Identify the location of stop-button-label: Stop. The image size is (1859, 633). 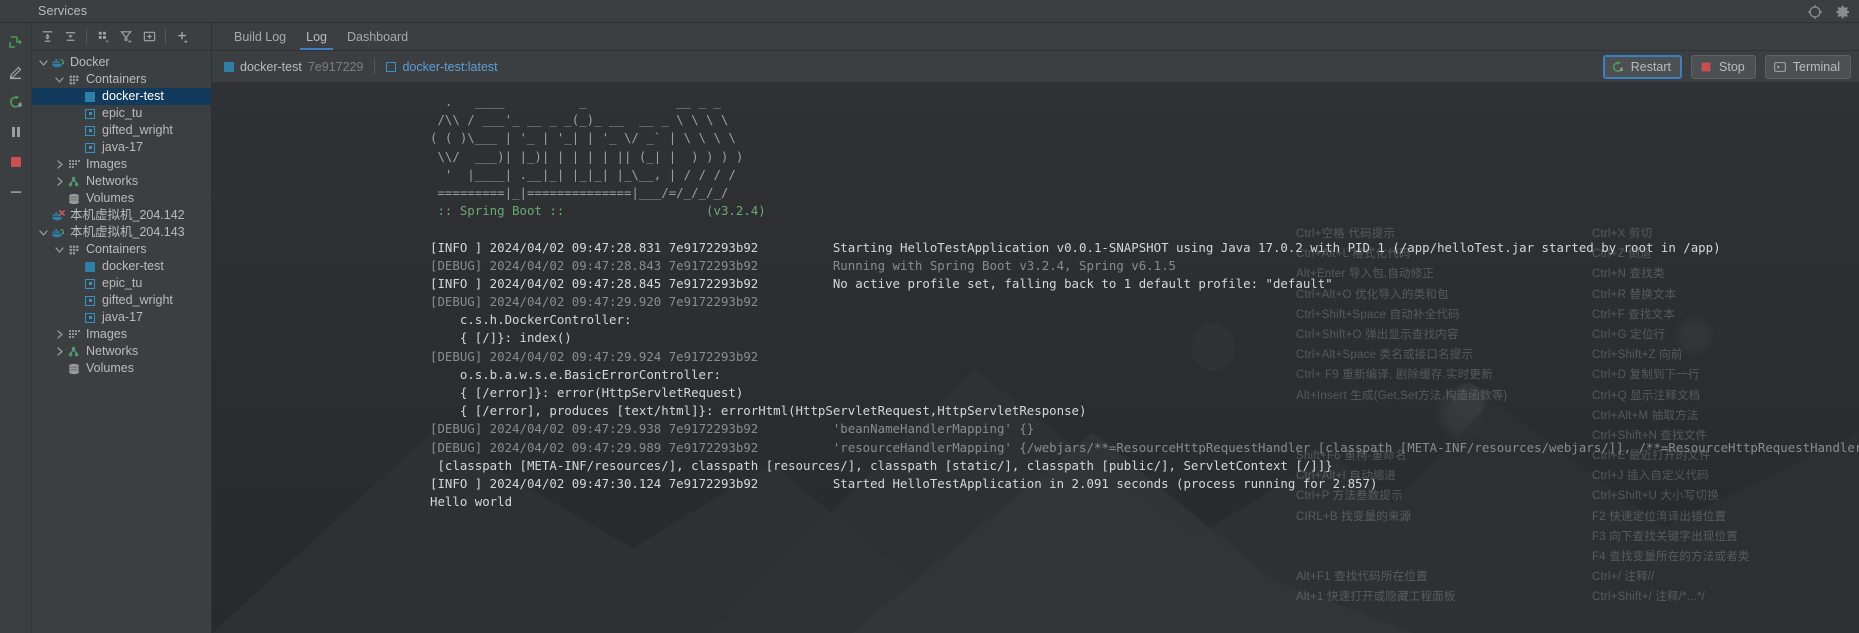
(1732, 66).